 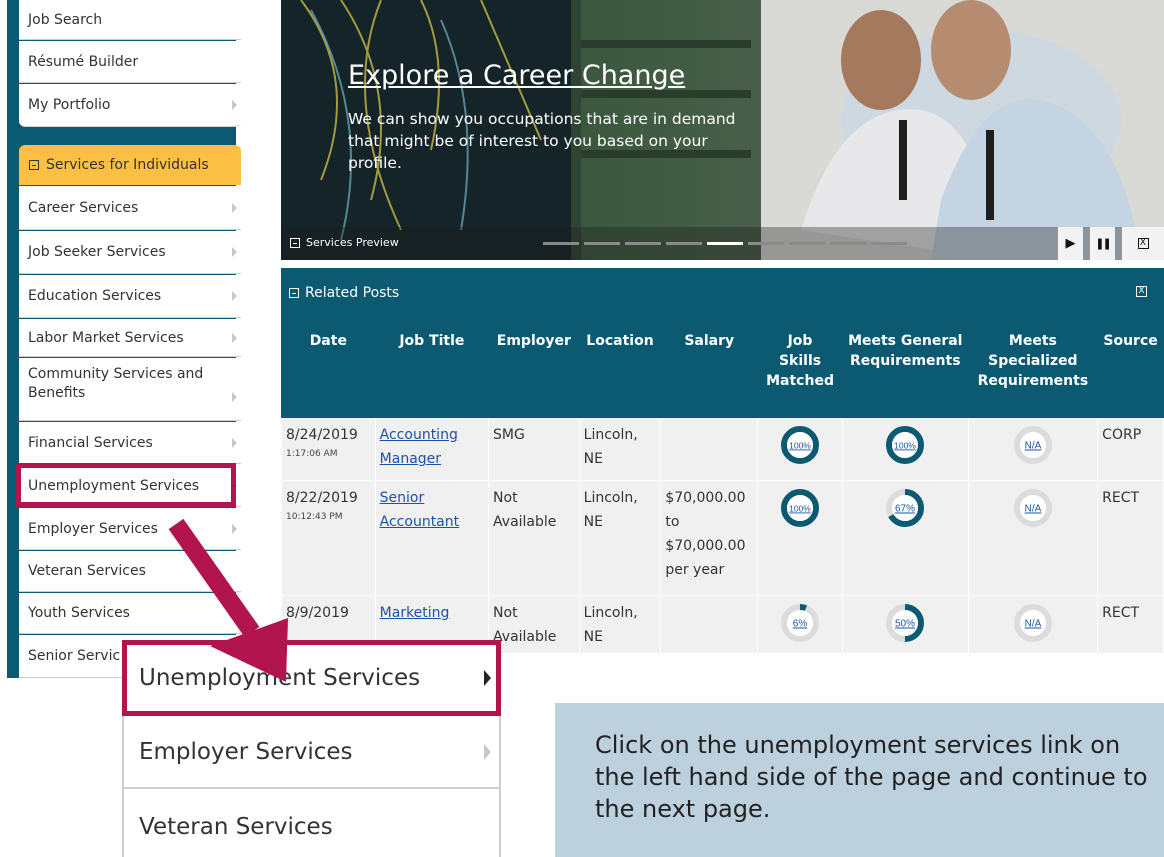 I want to click on column-header: Source, so click(x=1130, y=367).